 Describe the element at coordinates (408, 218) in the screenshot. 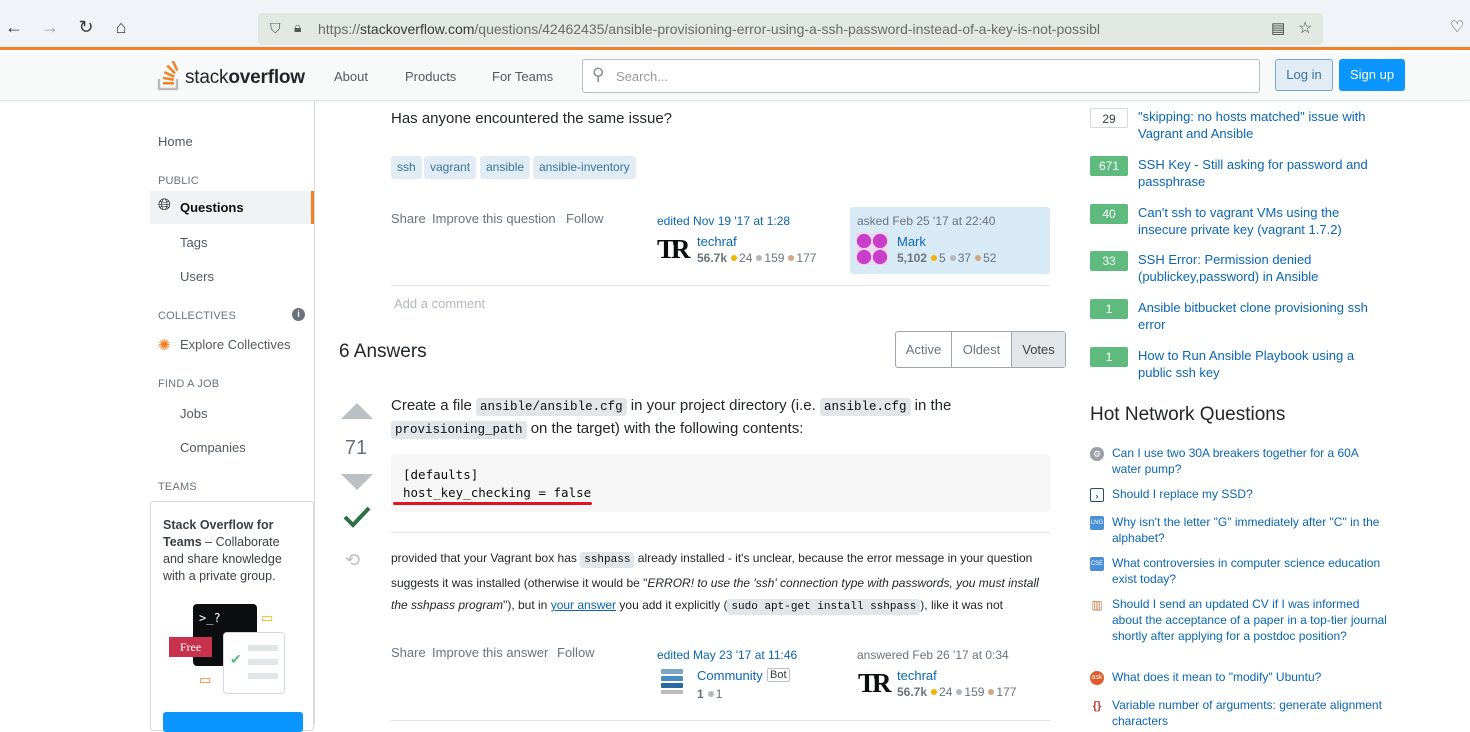

I see `question-share-link: Share` at that location.